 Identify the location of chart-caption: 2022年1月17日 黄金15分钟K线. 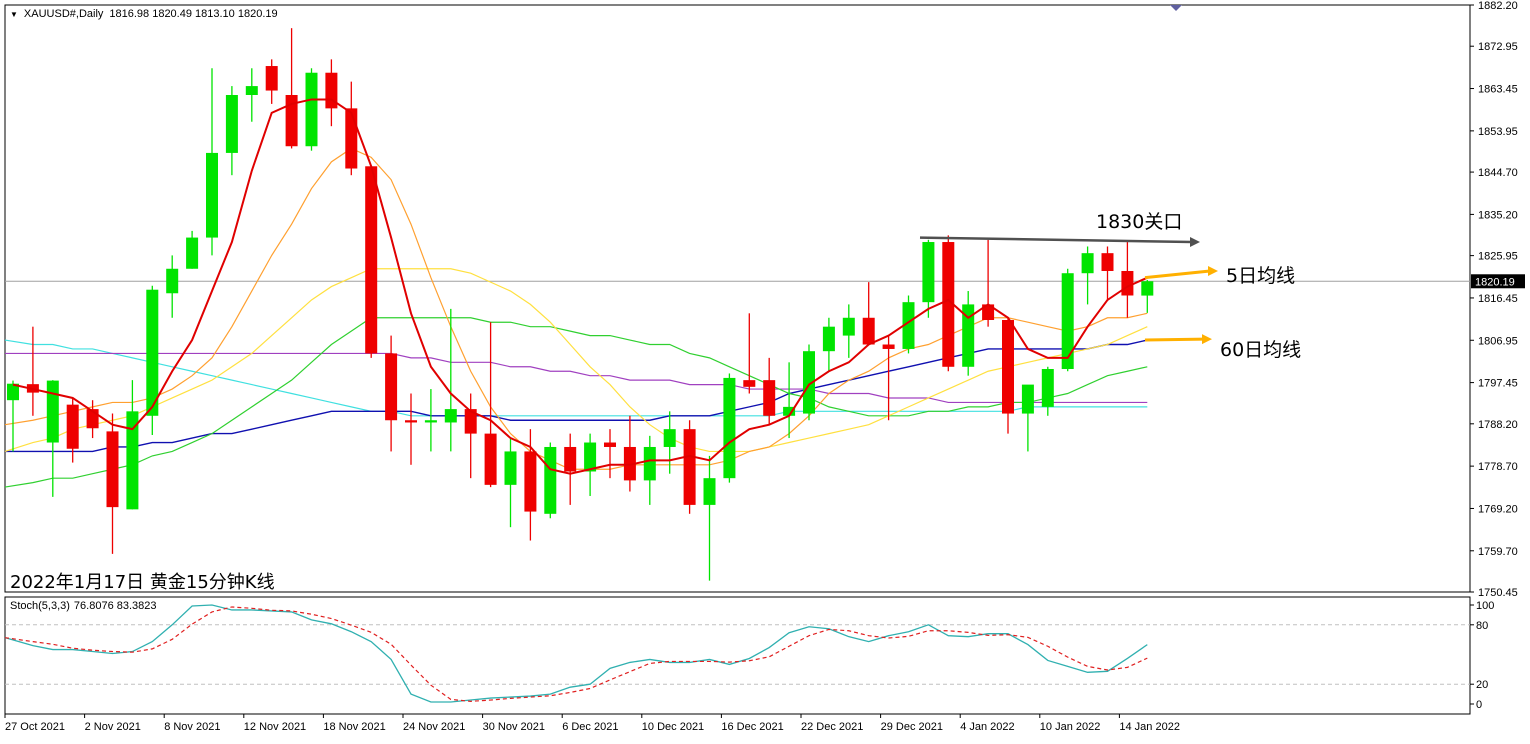
(142, 582).